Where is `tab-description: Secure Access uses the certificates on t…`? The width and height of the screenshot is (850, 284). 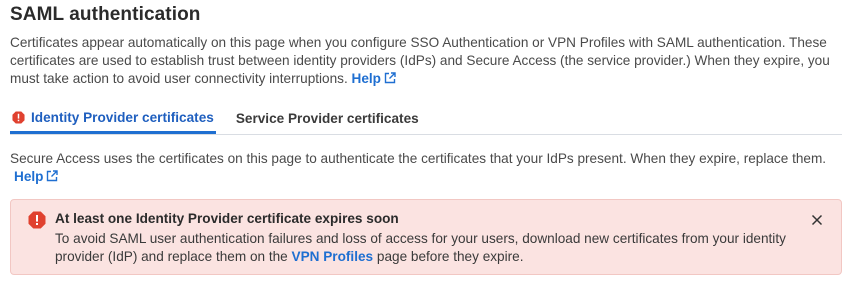
tab-description: Secure Access uses the certificates on t… is located at coordinates (425, 168).